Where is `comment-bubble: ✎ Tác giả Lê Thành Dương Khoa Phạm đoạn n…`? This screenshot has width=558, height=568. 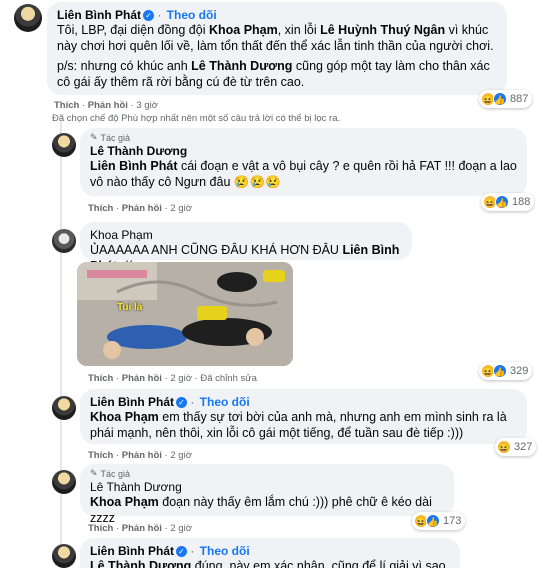 comment-bubble: ✎ Tác giả Lê Thành Dương Khoa Phạm đoạn n… is located at coordinates (267, 494).